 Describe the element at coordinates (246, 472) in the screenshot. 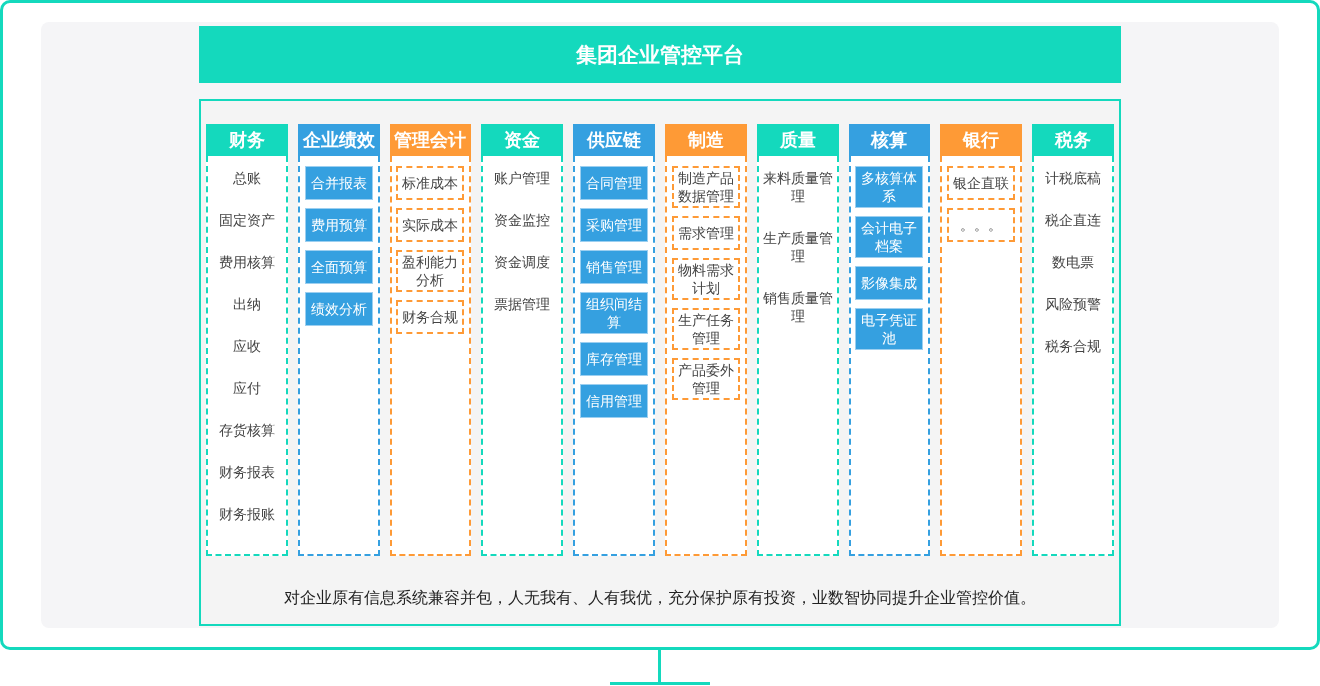

I see `module-item: 财务报表` at that location.